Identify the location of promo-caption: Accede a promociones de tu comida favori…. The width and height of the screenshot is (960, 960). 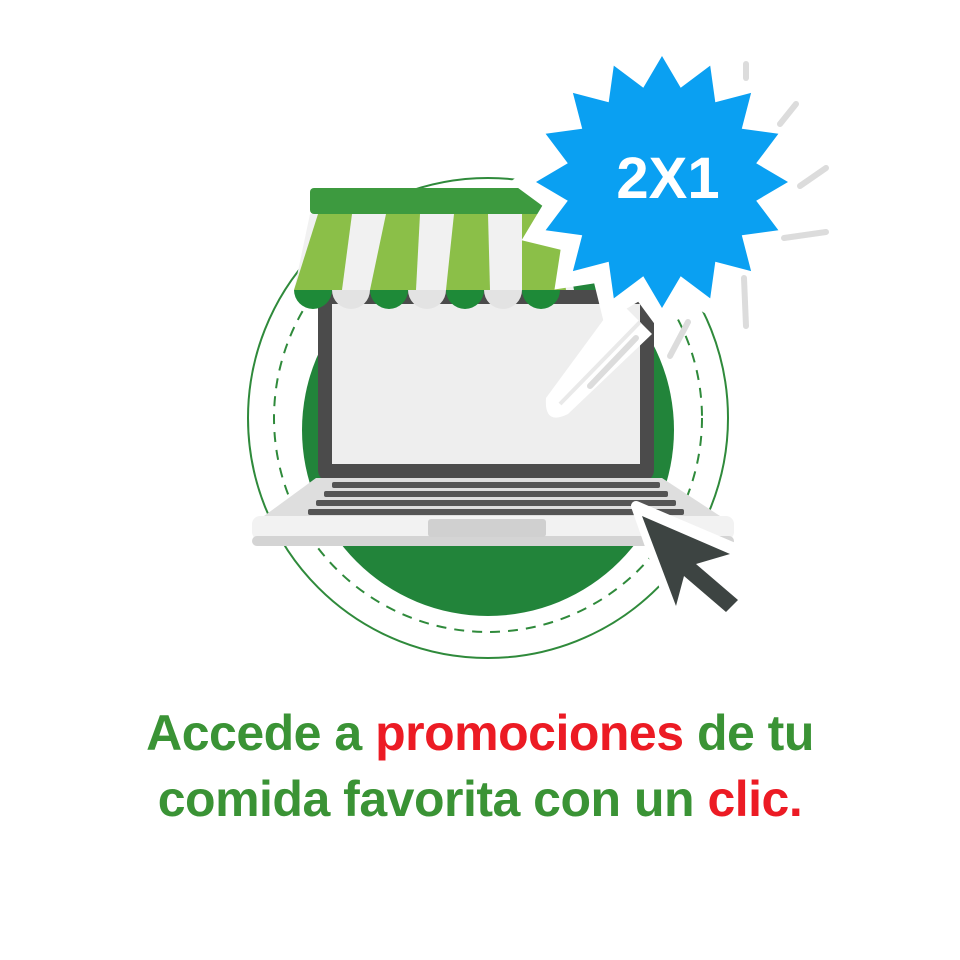
(480, 766).